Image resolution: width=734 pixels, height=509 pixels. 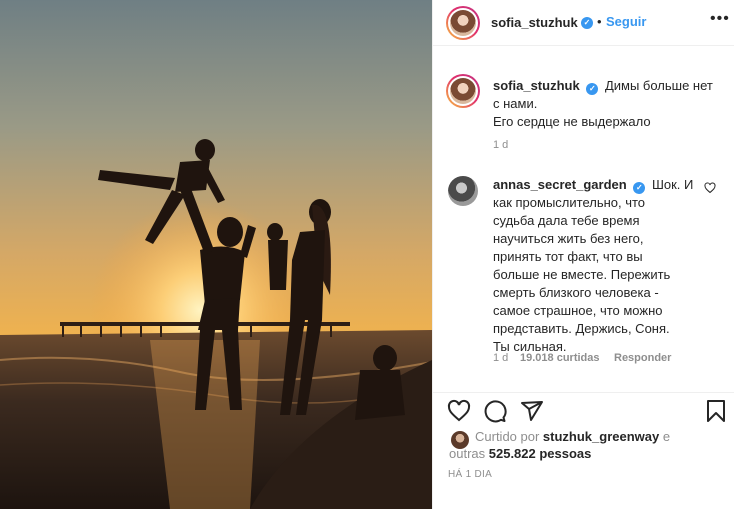 I want to click on comment-line-3: судьба дала тебе время, so click(x=566, y=220).